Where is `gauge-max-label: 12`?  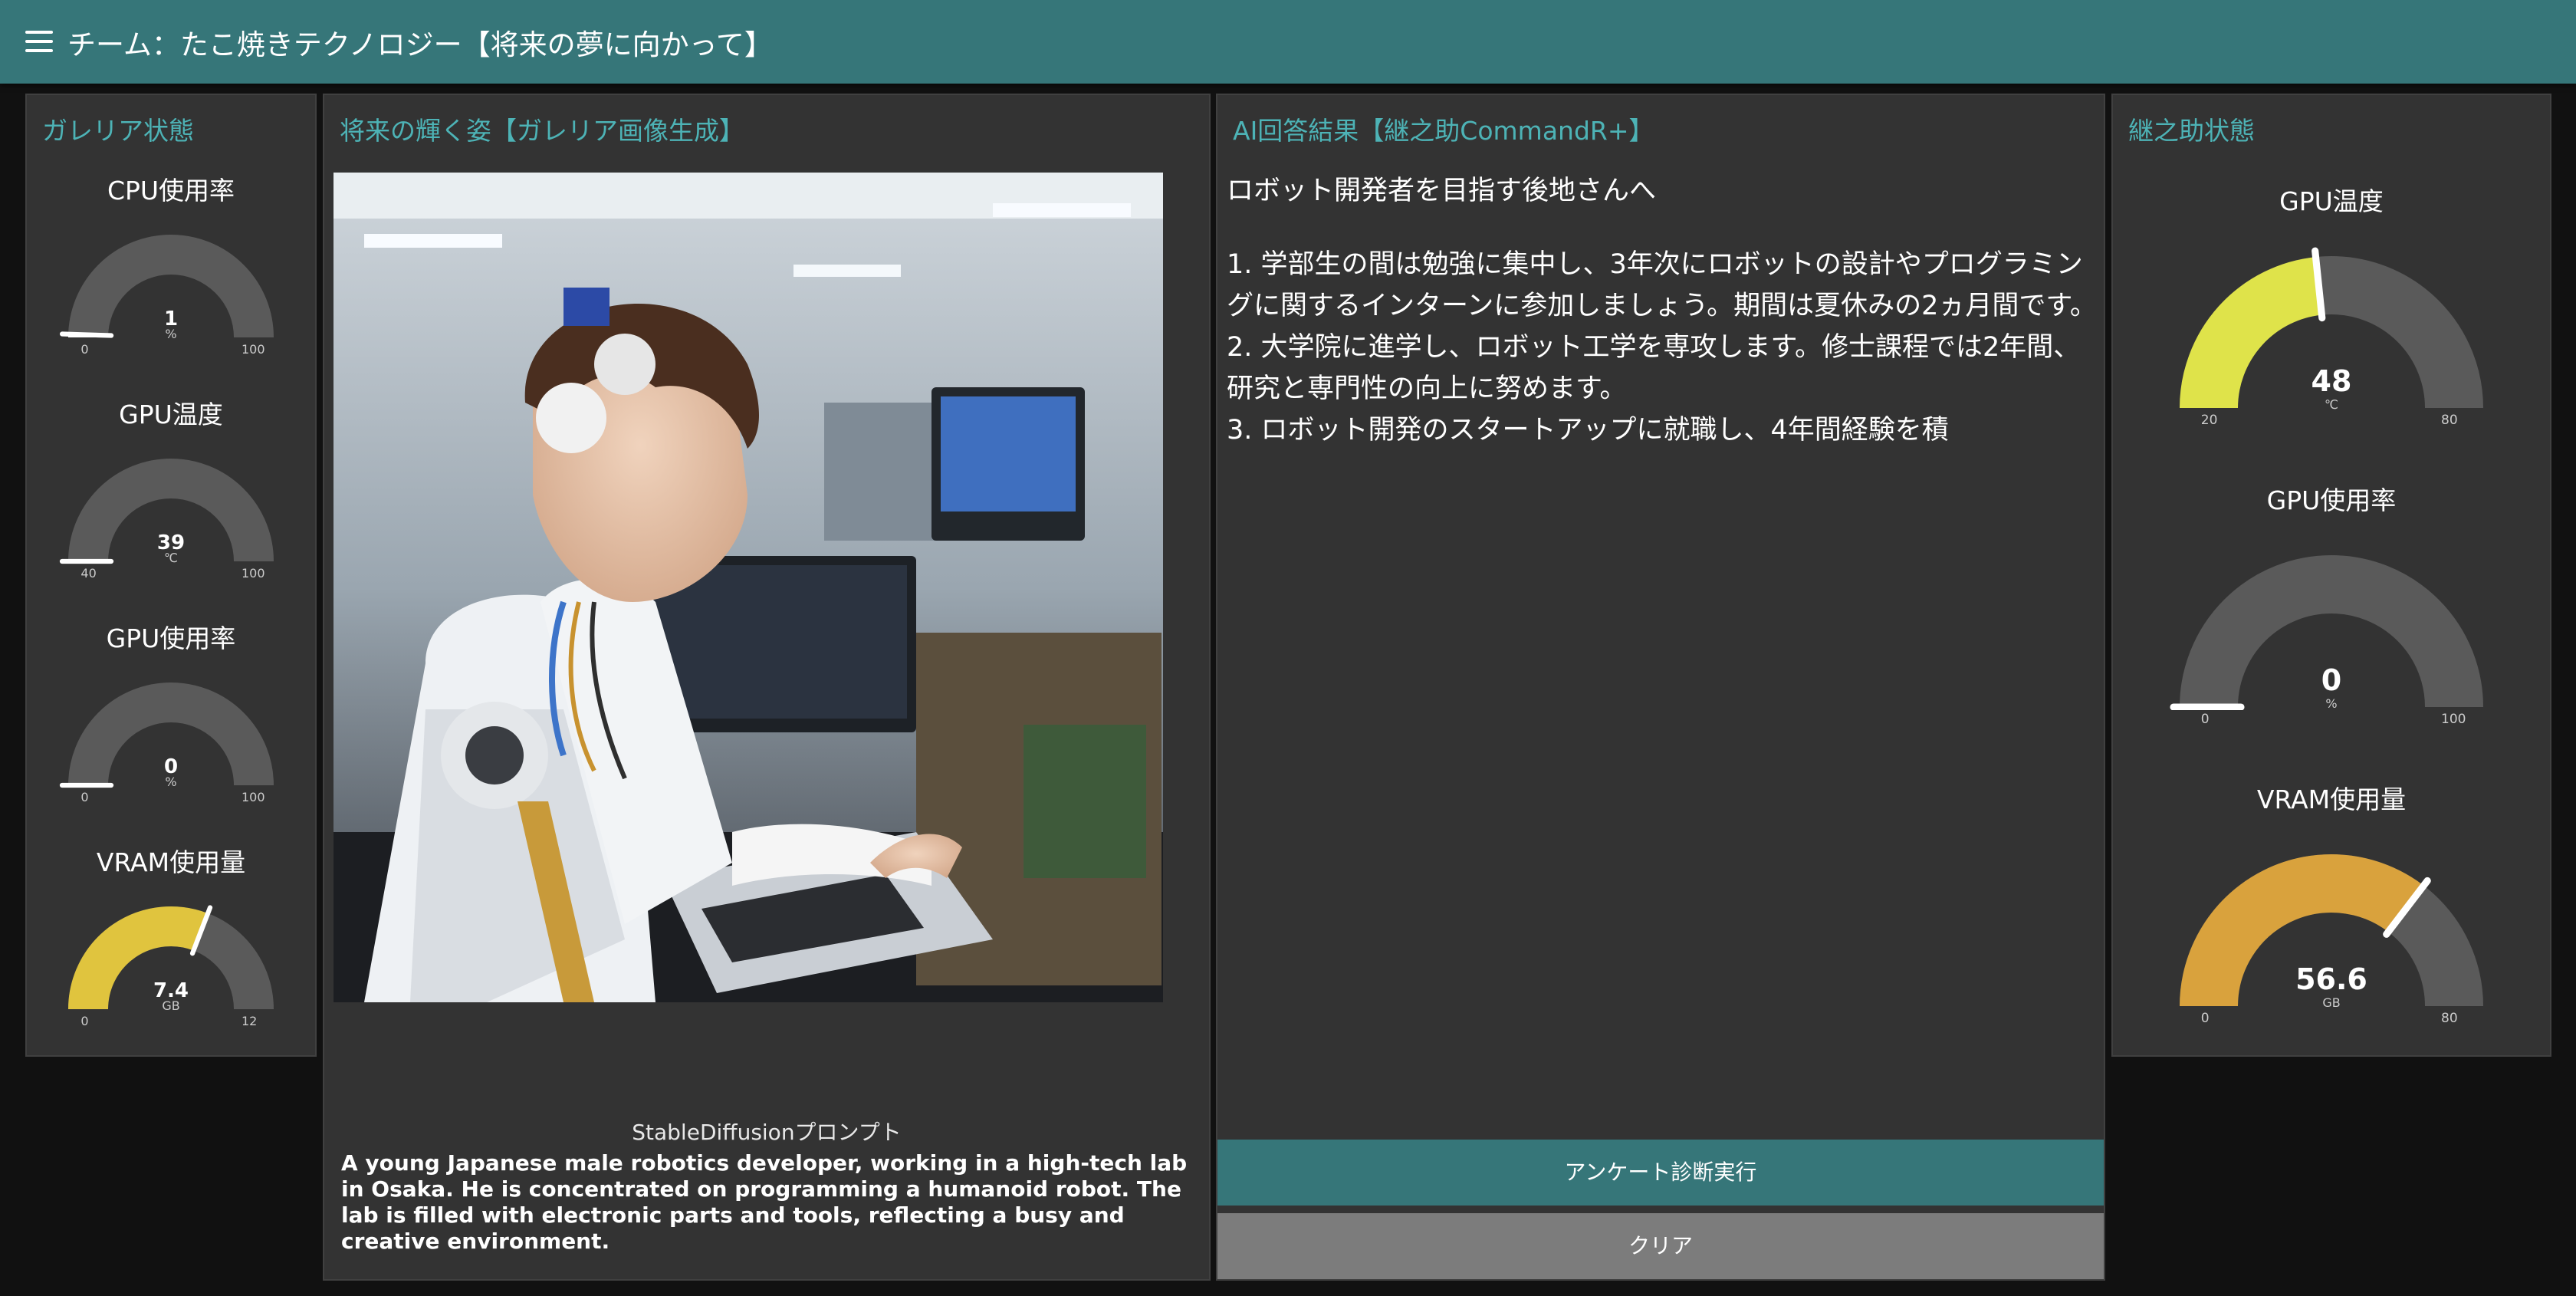
gauge-max-label: 12 is located at coordinates (250, 1021).